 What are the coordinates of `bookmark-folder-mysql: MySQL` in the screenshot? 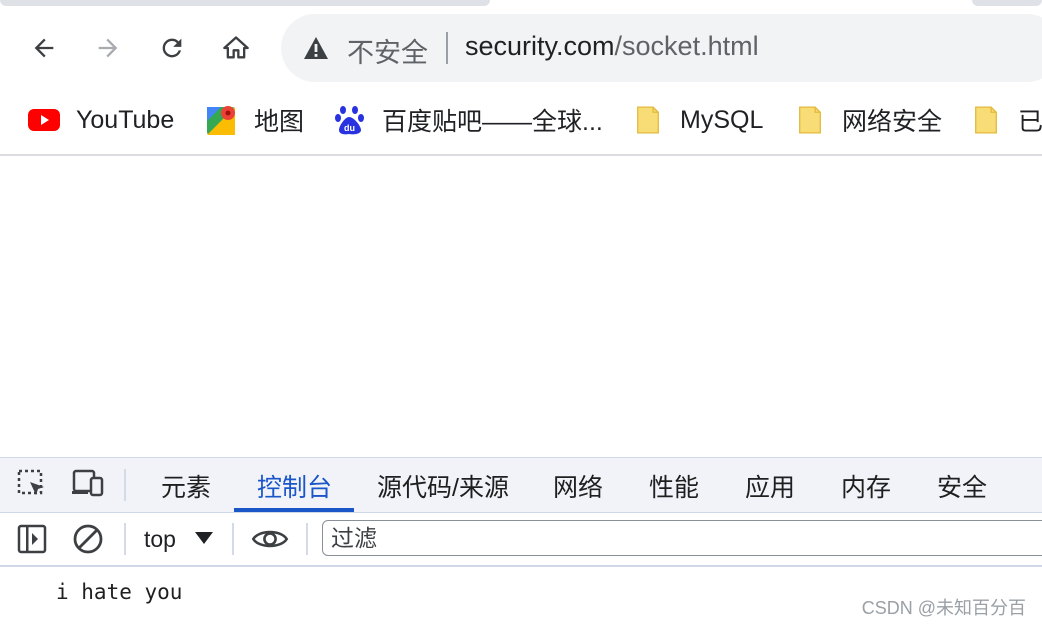 It's located at (697, 120).